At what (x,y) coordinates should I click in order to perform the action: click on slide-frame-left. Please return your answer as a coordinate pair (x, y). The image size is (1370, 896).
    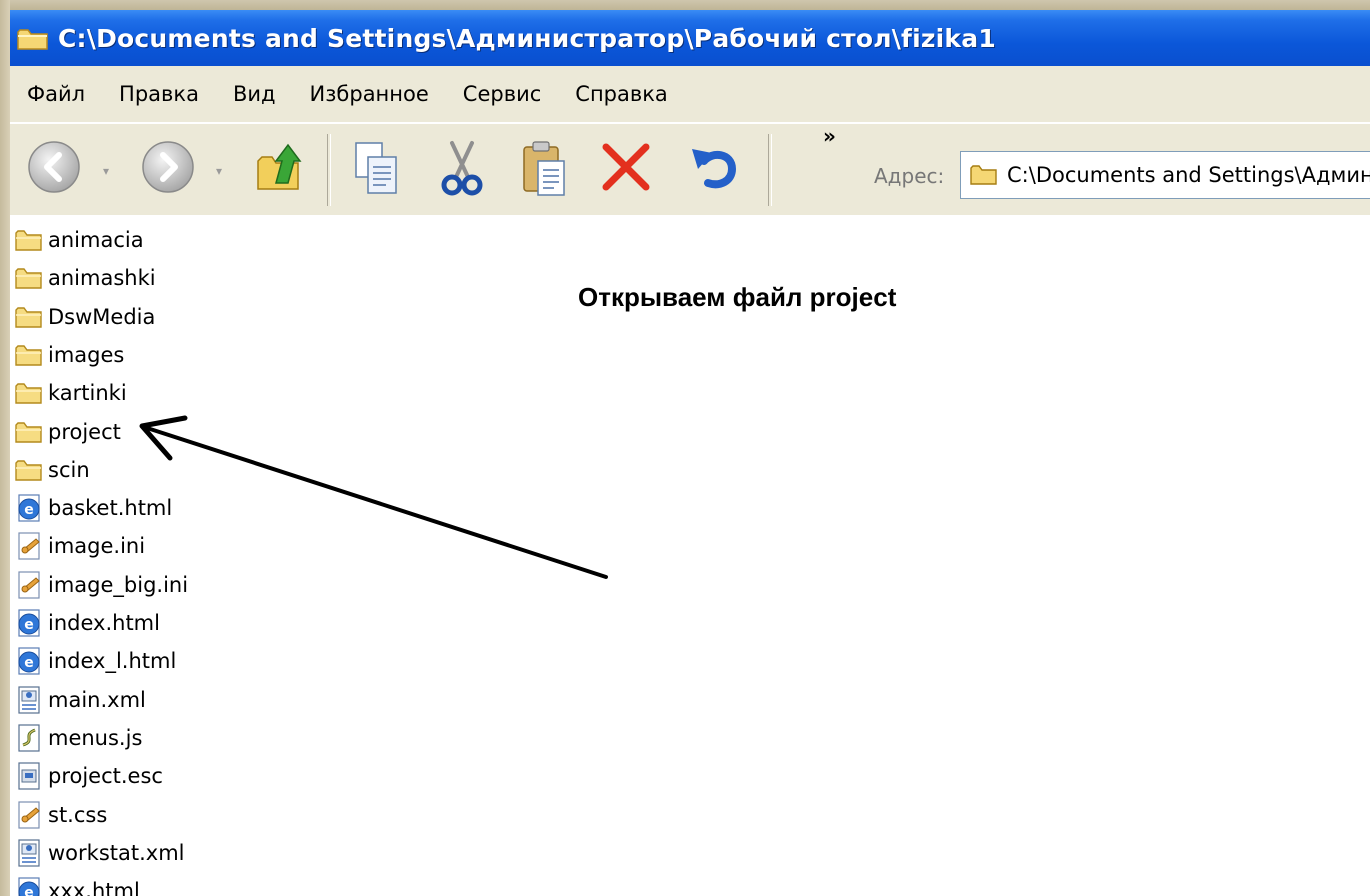
    Looking at the image, I should click on (5, 448).